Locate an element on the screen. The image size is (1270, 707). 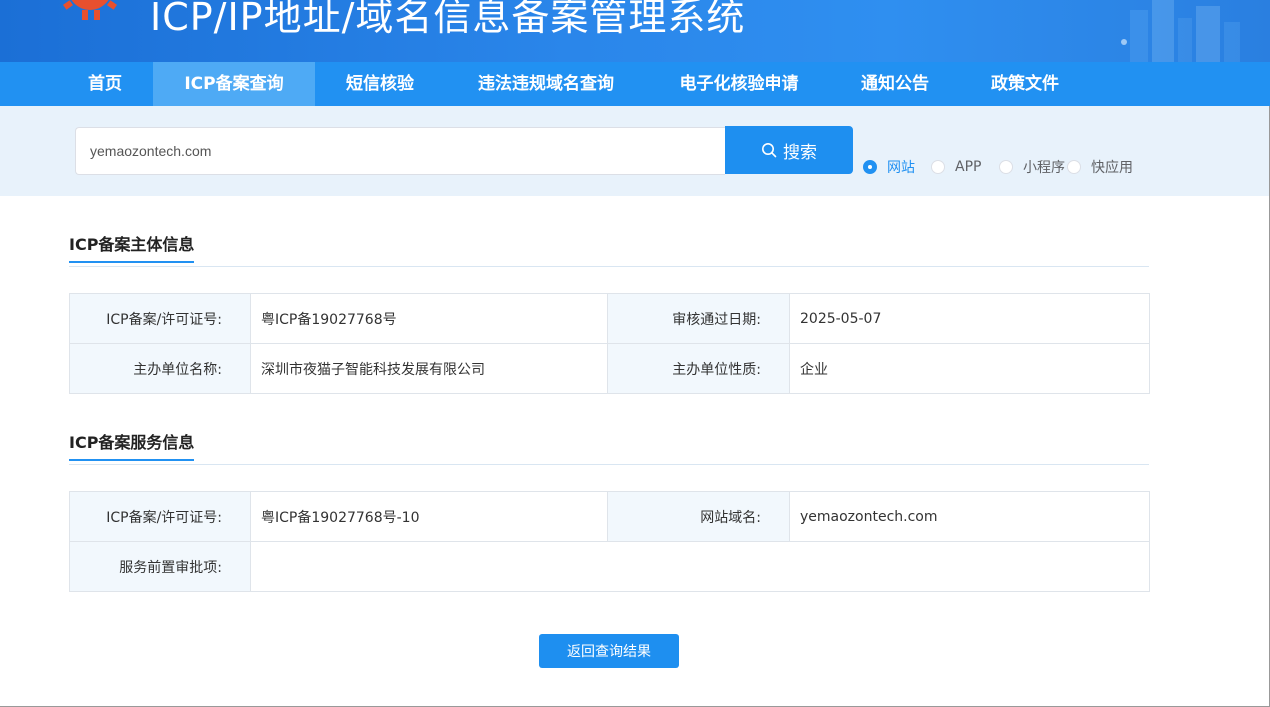
gear-logo-icon is located at coordinates (90, 10).